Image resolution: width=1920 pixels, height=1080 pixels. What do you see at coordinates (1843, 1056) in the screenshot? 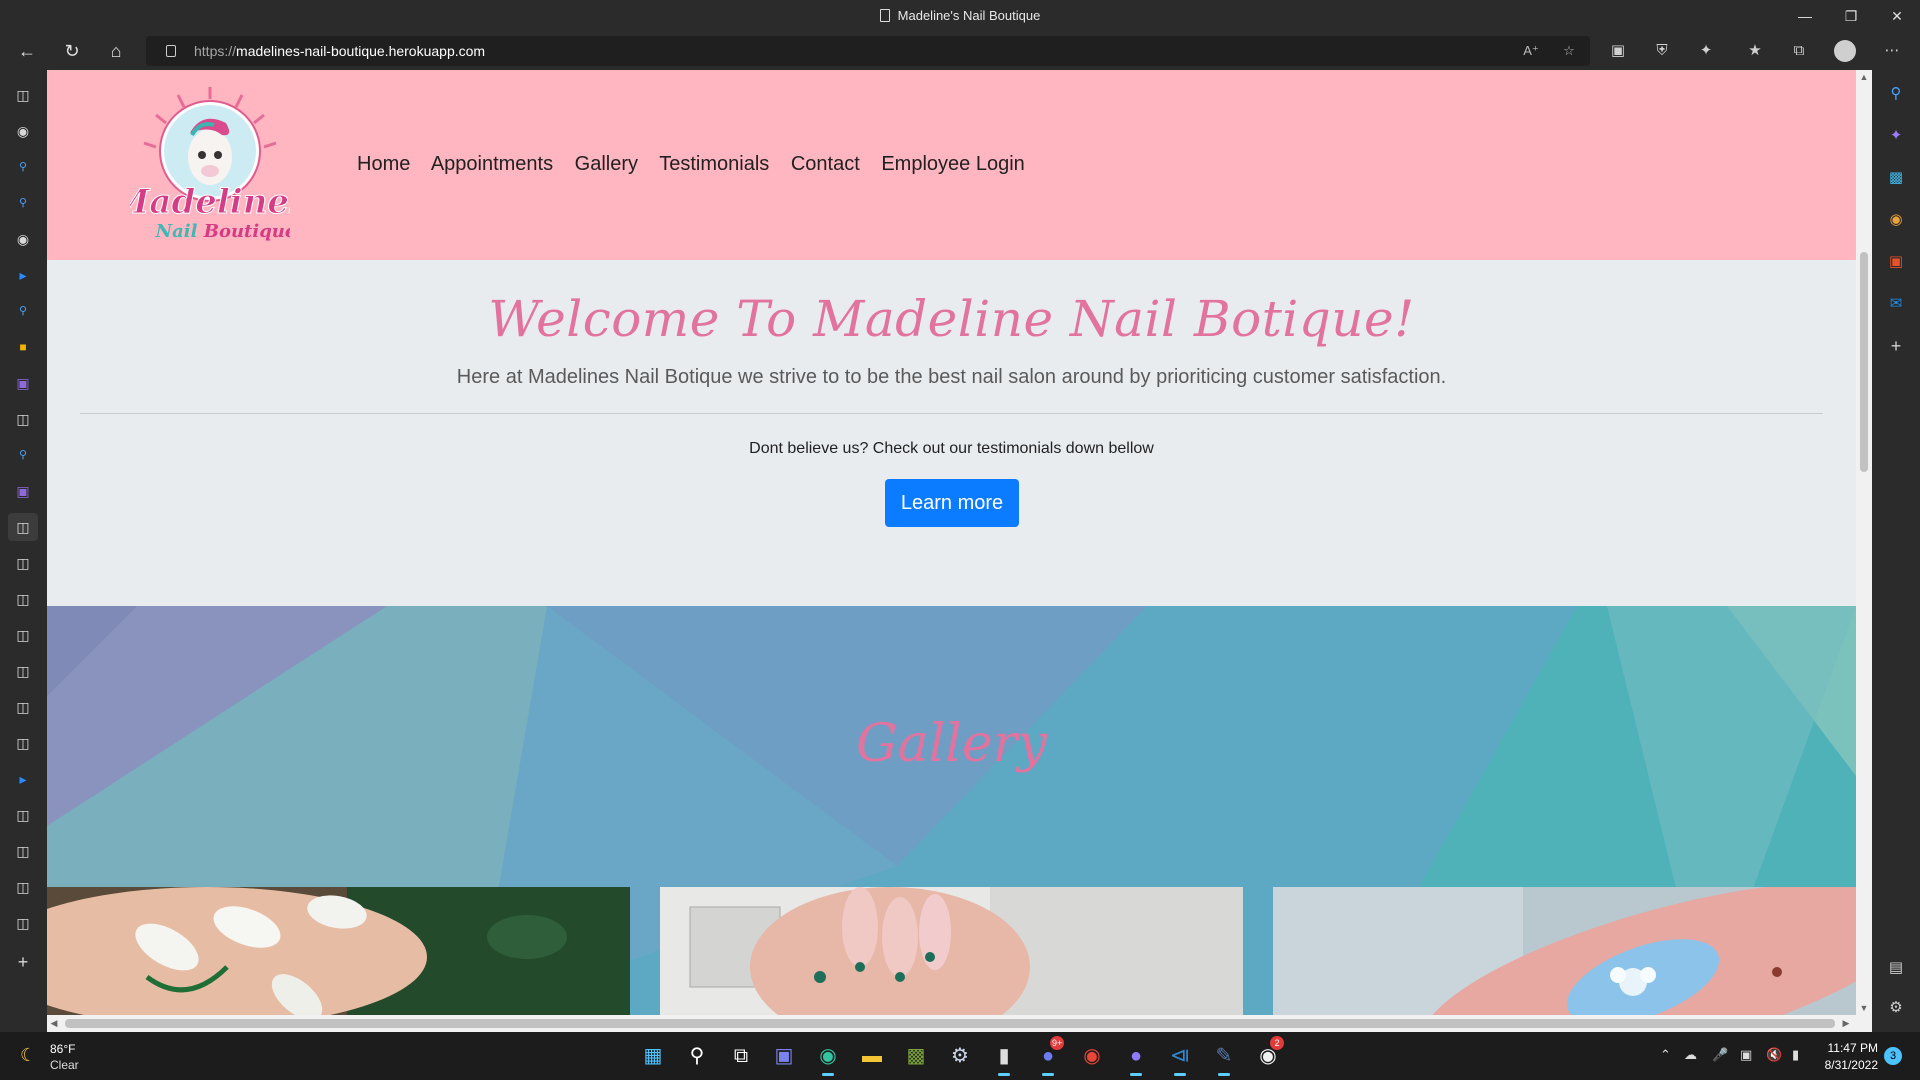
I see `system-clock: 11:47 PM 8/31/2022` at bounding box center [1843, 1056].